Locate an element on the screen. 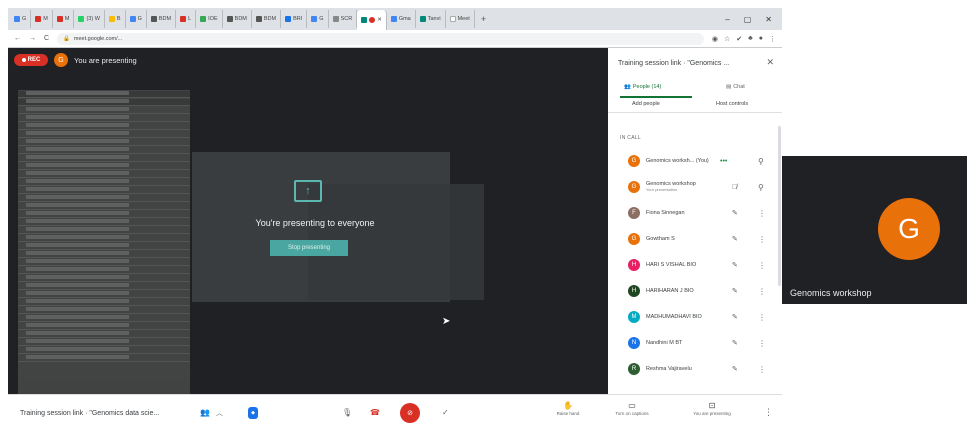 This screenshot has width=967, height=430. browser-tab: Gma is located at coordinates (401, 19).